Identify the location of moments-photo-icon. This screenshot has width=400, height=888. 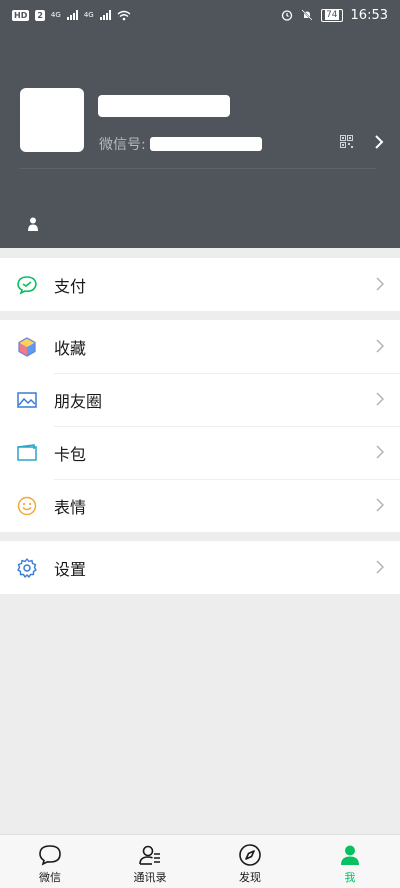
(27, 400).